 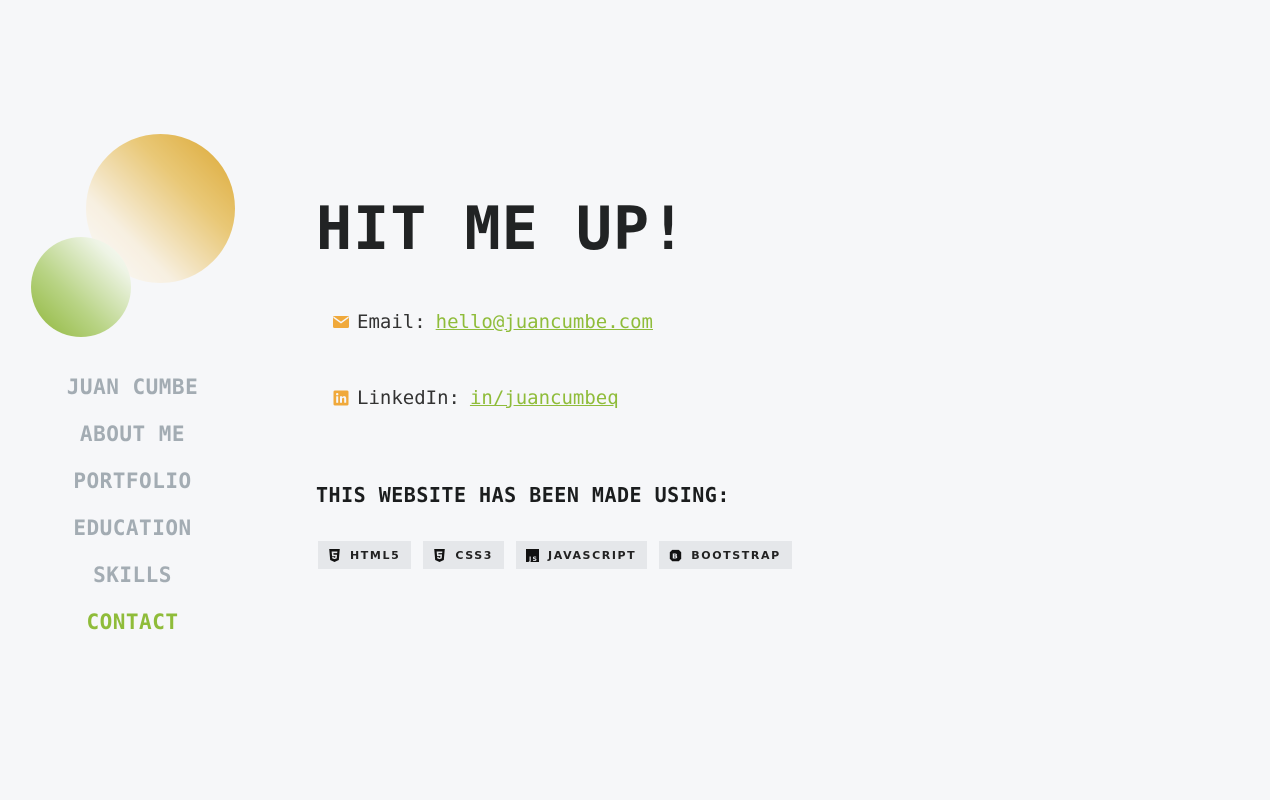 I want to click on badge-javascript-label: JAVASCRIPT, so click(x=592, y=555).